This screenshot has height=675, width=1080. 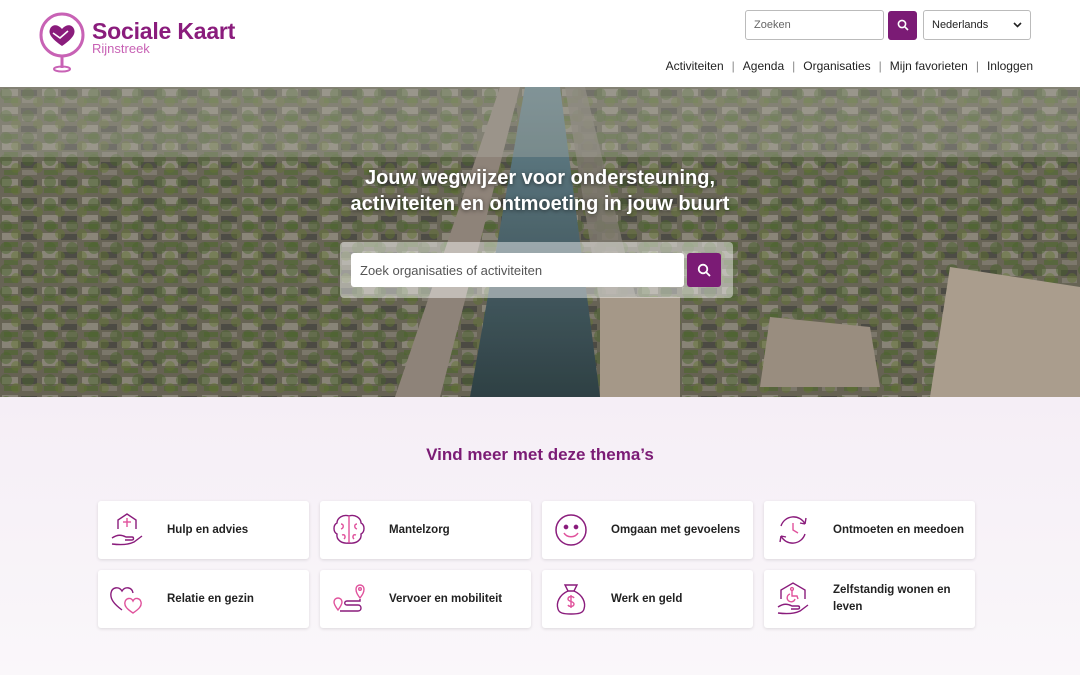 I want to click on language-select: Nederlands, so click(x=977, y=25).